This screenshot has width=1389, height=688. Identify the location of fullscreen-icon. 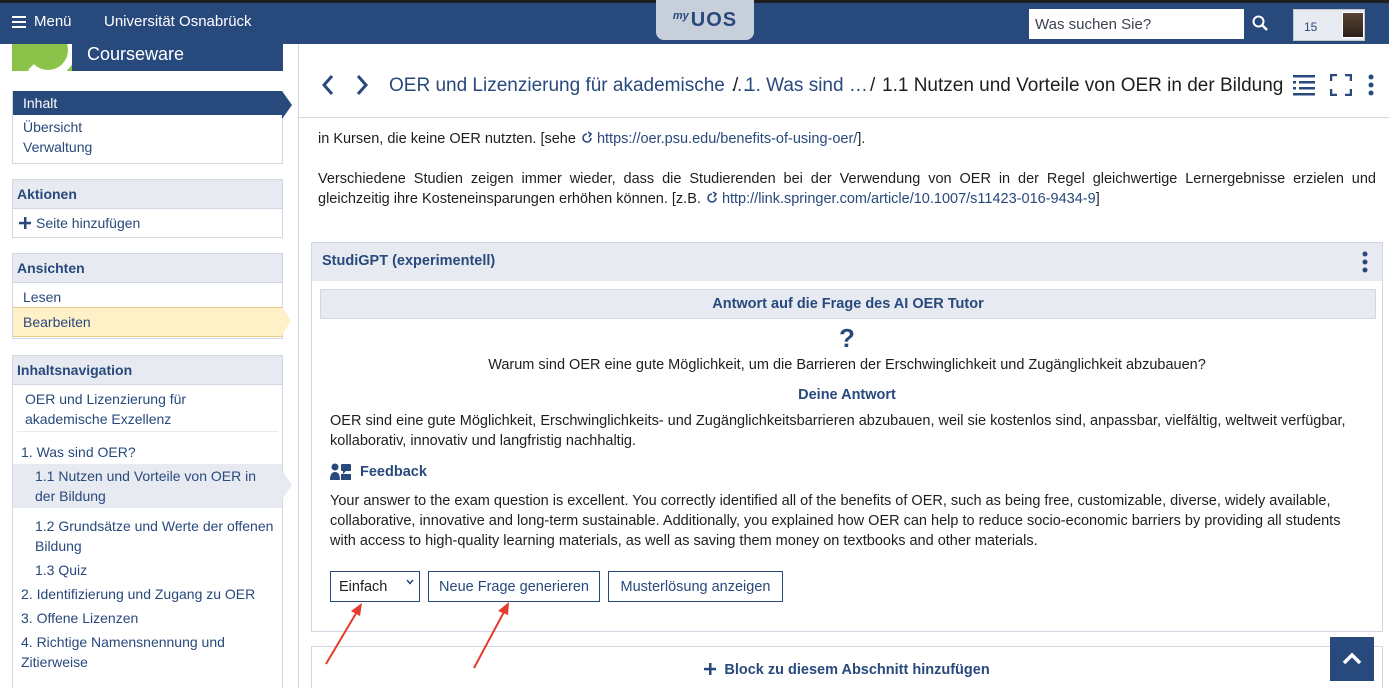
(1341, 85).